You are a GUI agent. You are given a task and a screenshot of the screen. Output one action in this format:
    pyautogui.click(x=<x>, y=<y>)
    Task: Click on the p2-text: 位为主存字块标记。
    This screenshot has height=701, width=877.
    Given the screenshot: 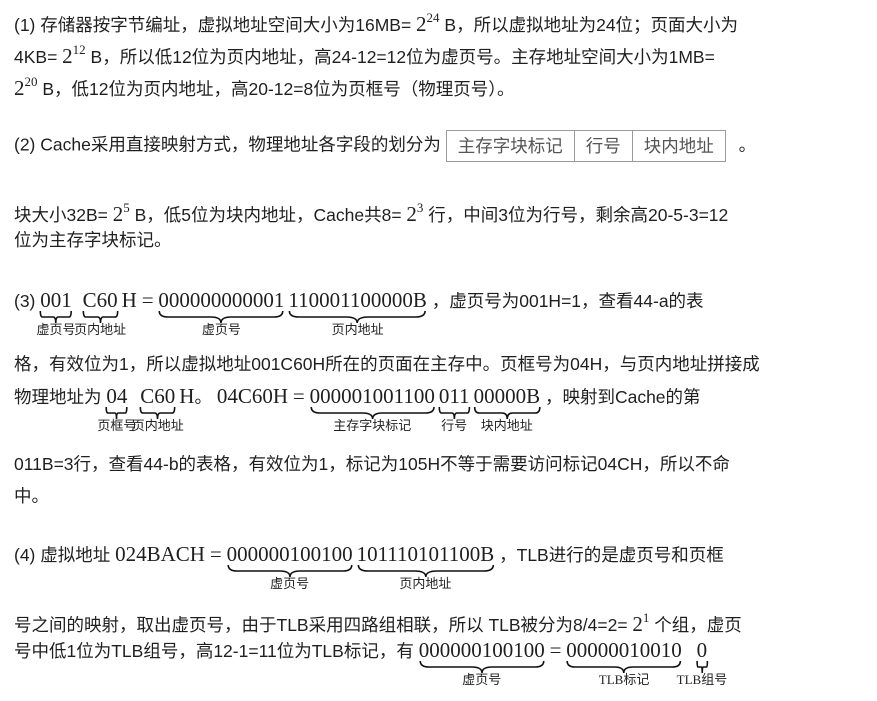 What is the action you would take?
    pyautogui.click(x=93, y=240)
    